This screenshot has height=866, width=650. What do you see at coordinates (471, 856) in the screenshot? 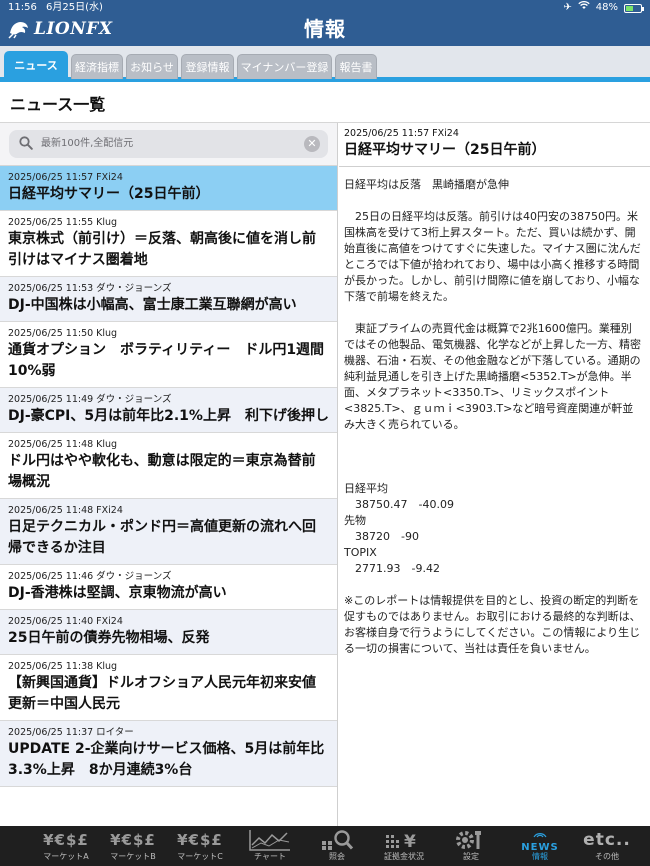
I see `nav-label: 設定` at bounding box center [471, 856].